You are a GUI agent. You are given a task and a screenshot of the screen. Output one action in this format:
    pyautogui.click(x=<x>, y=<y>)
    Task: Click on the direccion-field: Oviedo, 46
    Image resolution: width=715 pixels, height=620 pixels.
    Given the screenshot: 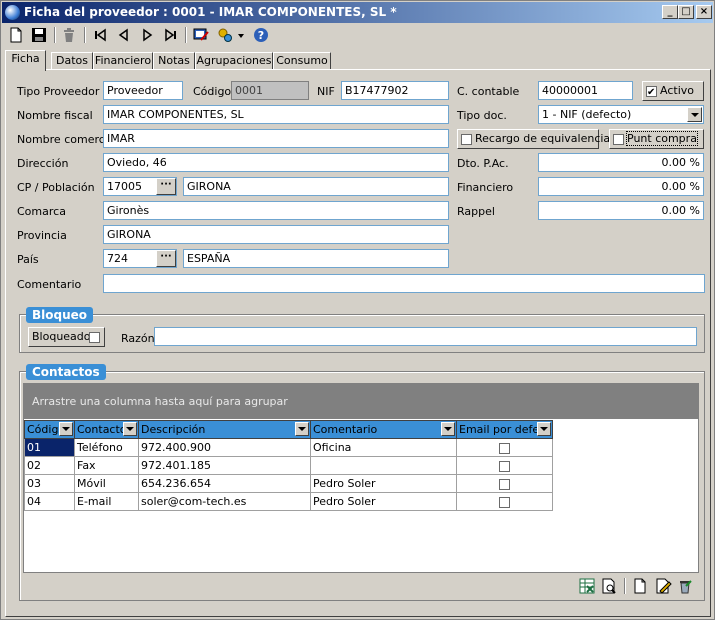 What is the action you would take?
    pyautogui.click(x=276, y=162)
    